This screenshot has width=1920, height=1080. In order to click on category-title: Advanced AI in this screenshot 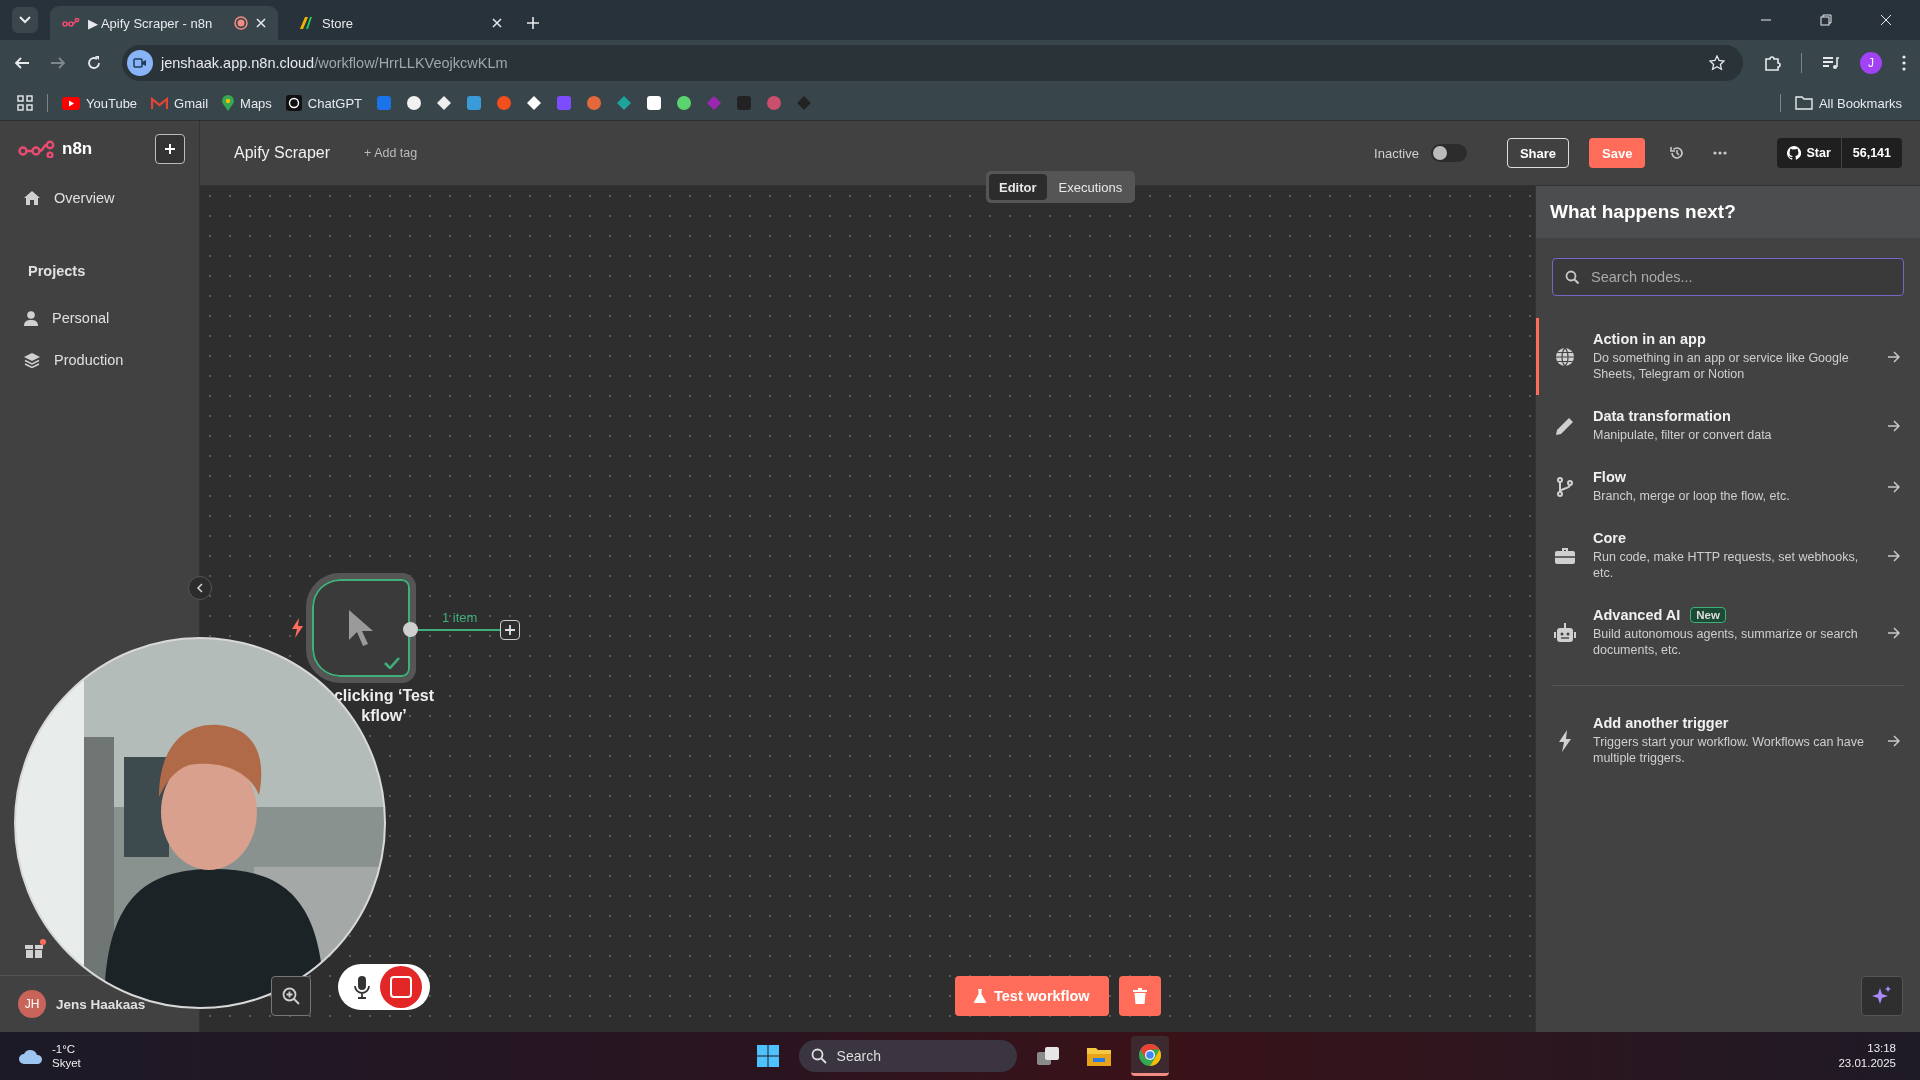, I will do `click(1637, 615)`.